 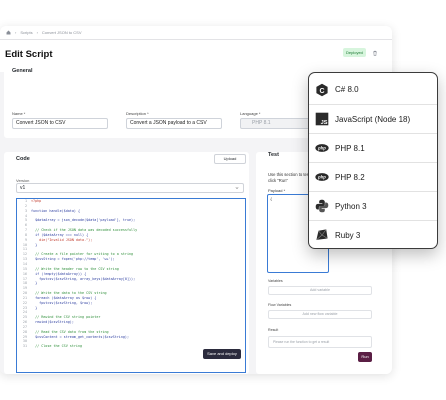 What do you see at coordinates (52, 322) in the screenshot?
I see `code-text: rewind($csvString);` at bounding box center [52, 322].